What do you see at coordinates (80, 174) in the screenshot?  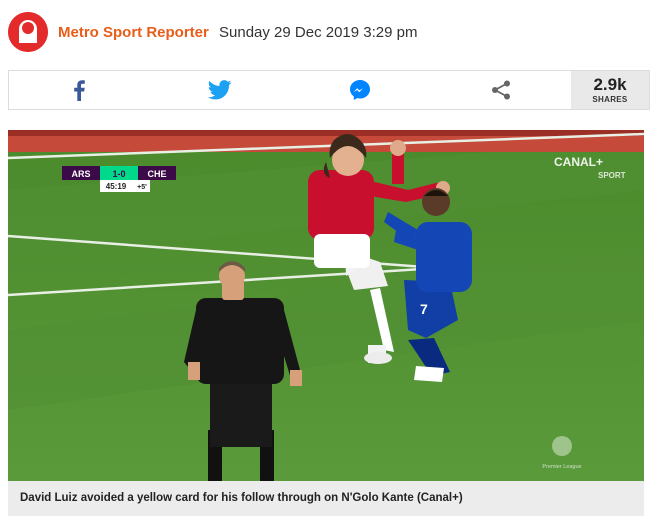 I see `score-home-team: ARS` at bounding box center [80, 174].